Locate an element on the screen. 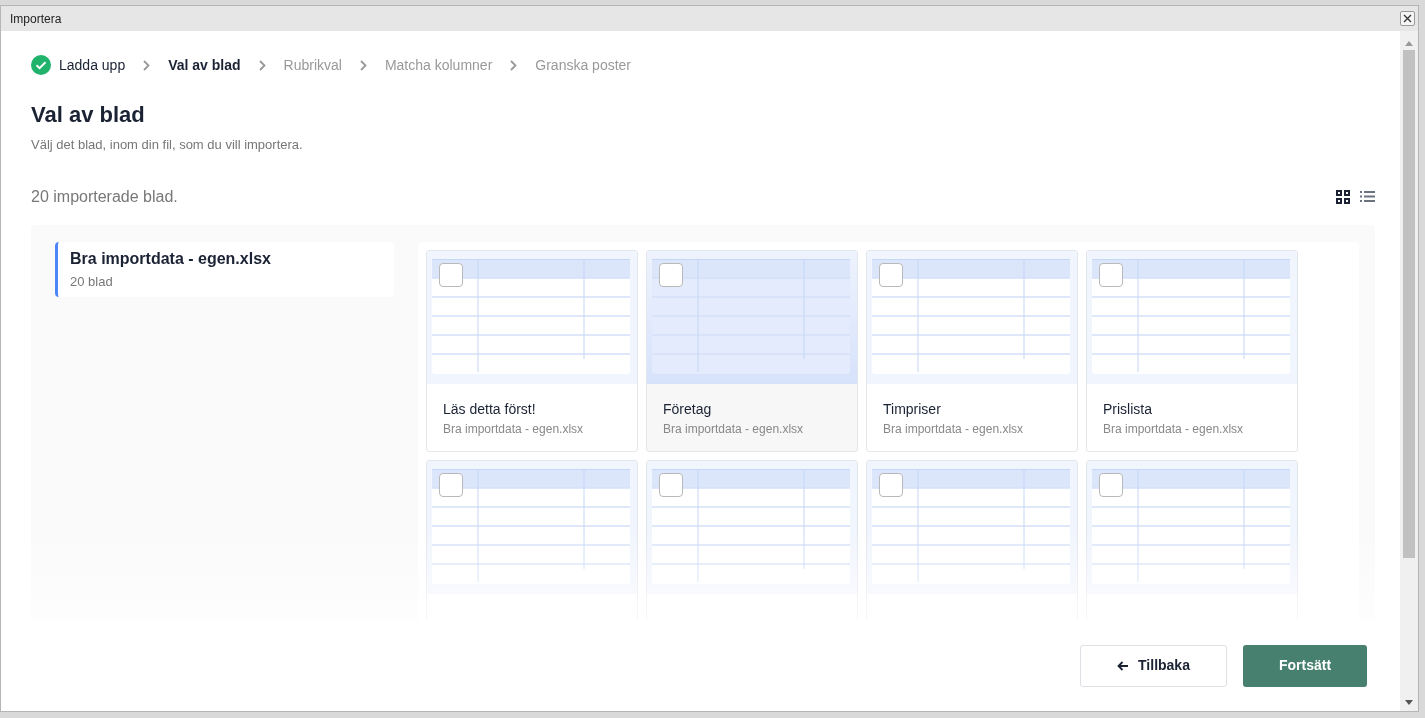 This screenshot has height=718, width=1425. grid-view-button is located at coordinates (1343, 196).